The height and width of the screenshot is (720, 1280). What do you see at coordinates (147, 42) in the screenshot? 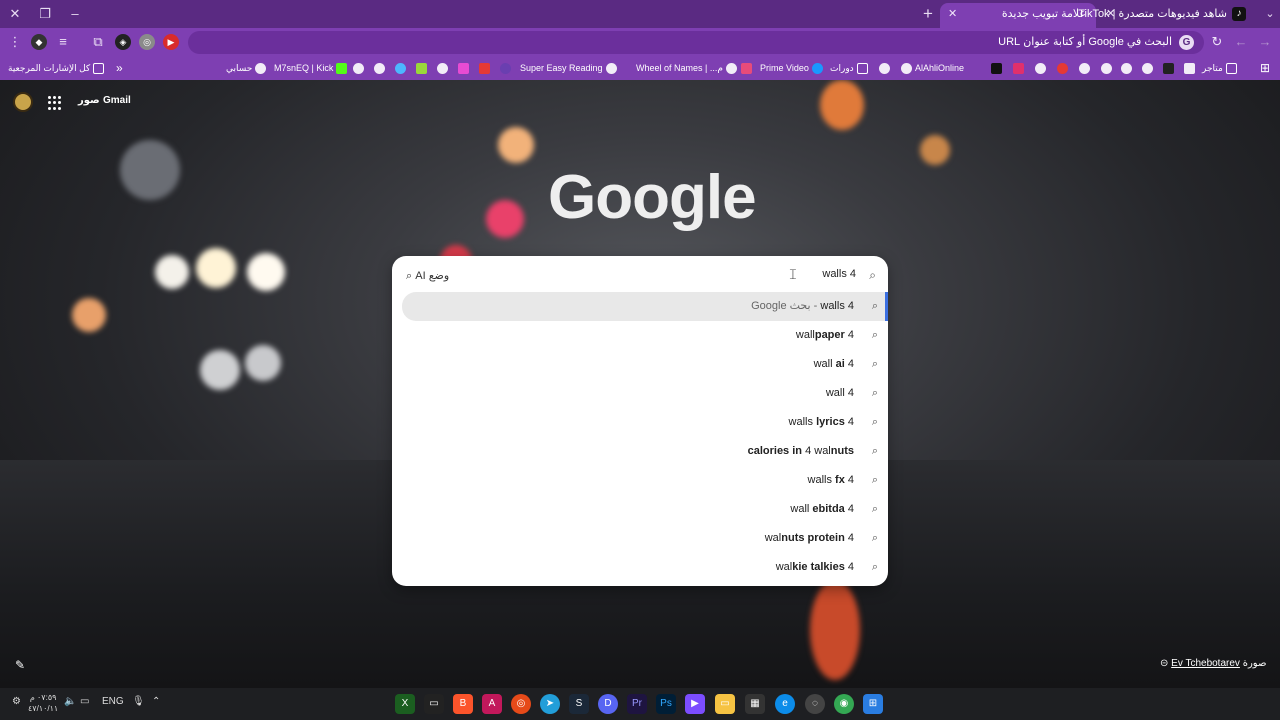
I see `extension-icon: ◎` at bounding box center [147, 42].